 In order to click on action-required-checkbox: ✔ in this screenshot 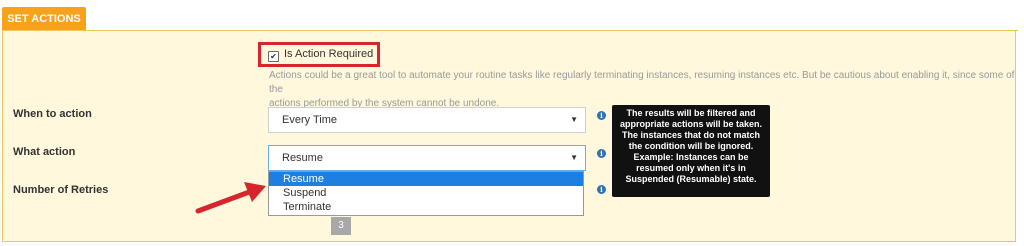, I will do `click(273, 56)`.